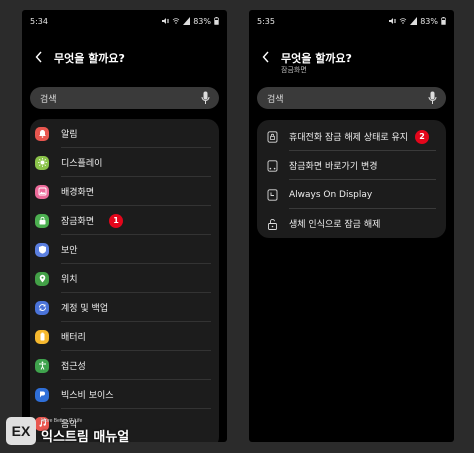  I want to click on option-biometric-unlock: 생체 인식으로 잠금 해제, so click(351, 223).